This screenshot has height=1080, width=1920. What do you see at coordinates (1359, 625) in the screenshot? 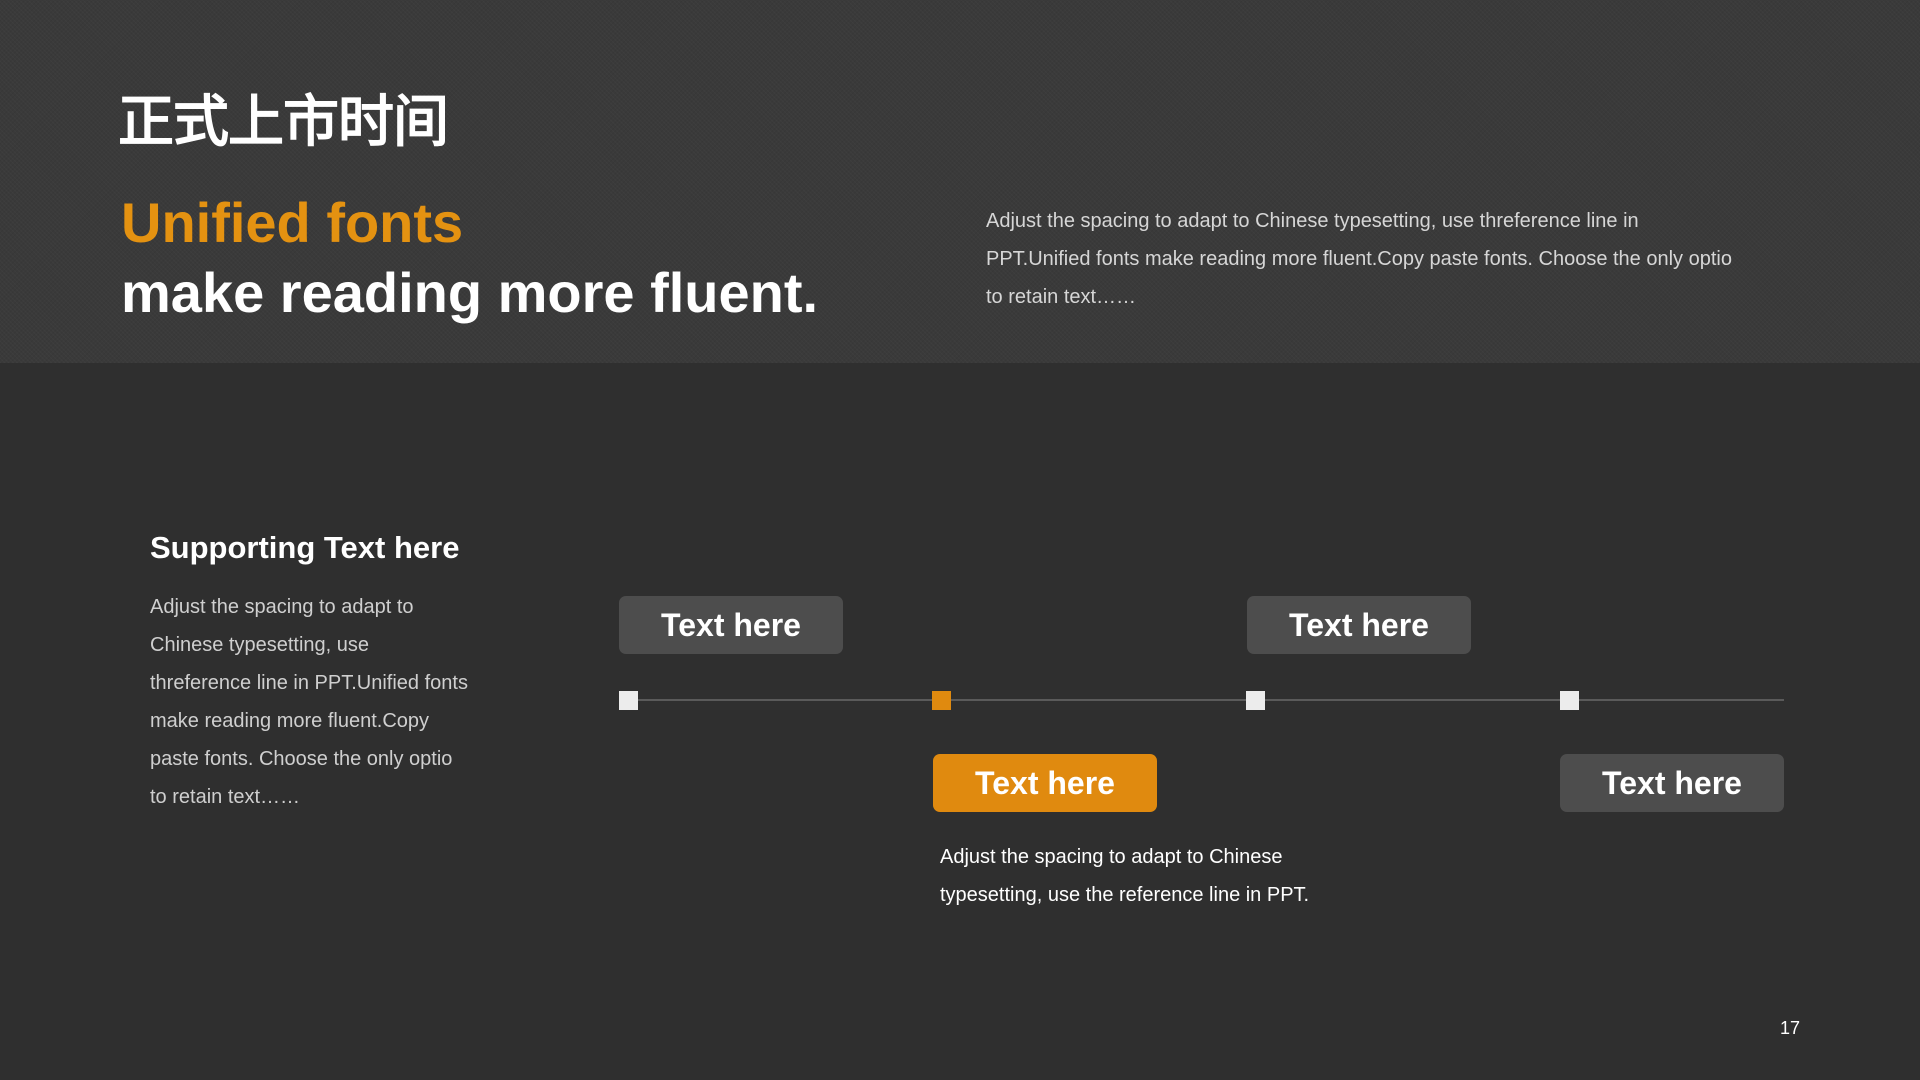
I see `timeline-label-3: Text here` at bounding box center [1359, 625].